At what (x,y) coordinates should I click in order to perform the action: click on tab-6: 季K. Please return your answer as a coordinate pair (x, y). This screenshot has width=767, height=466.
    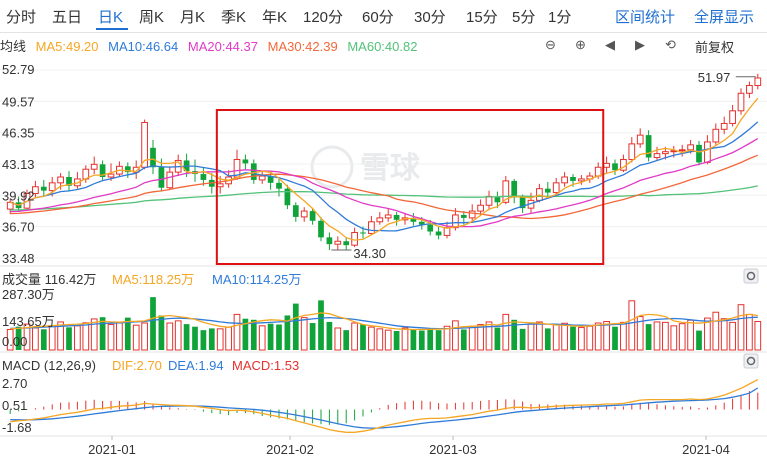
    Looking at the image, I should click on (233, 16).